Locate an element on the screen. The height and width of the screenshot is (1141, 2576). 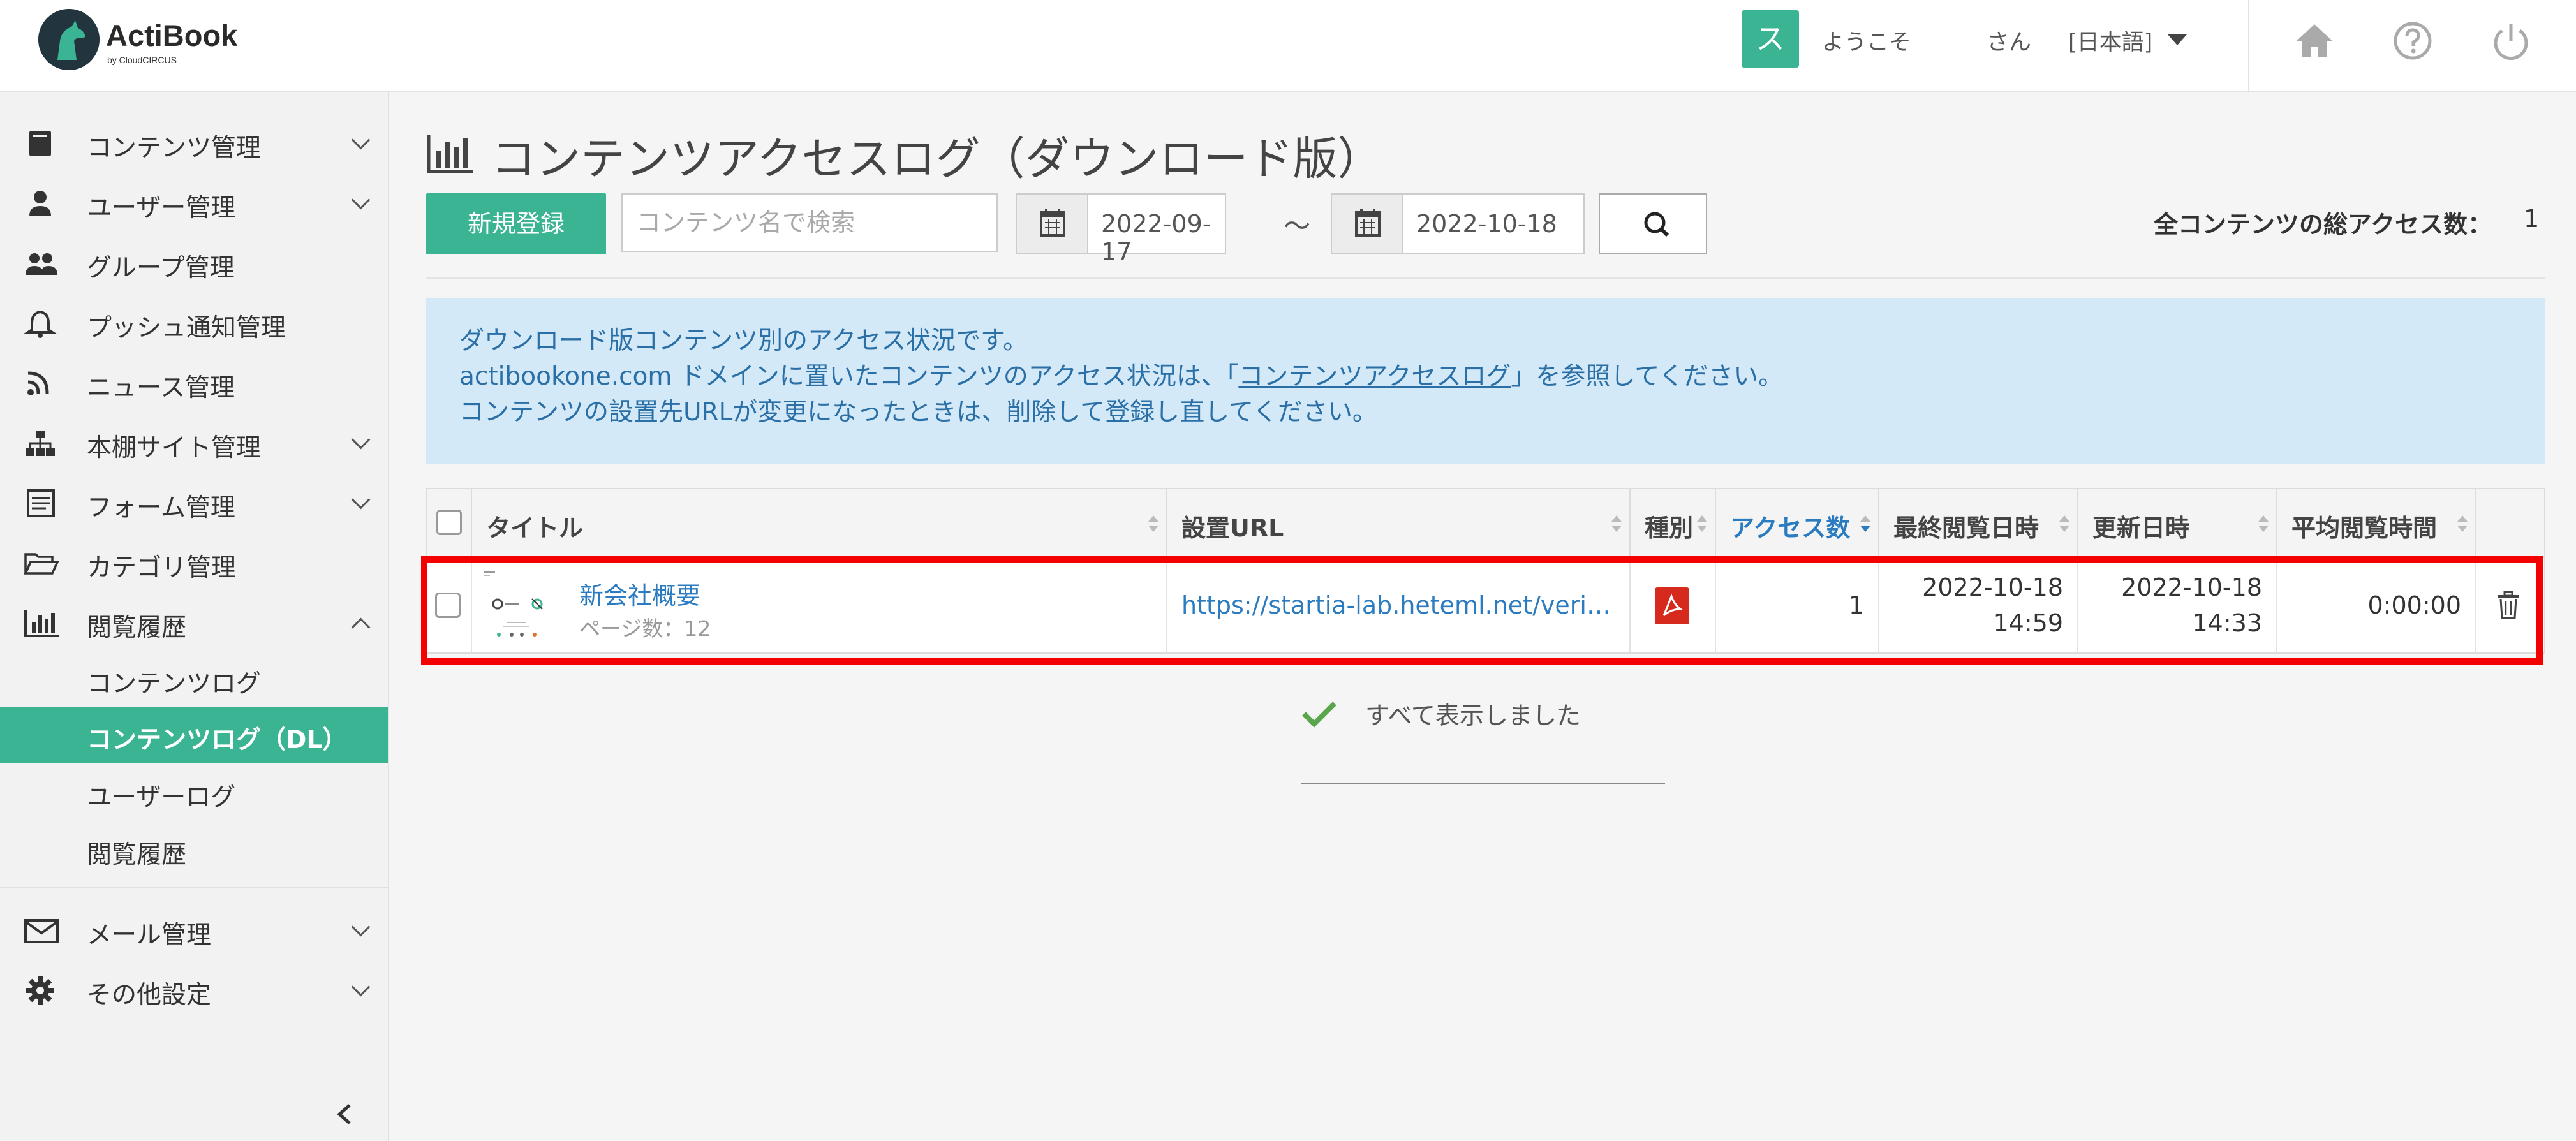
actibook-logo: ActiBook by CloudCIRCUS is located at coordinates (165, 44).